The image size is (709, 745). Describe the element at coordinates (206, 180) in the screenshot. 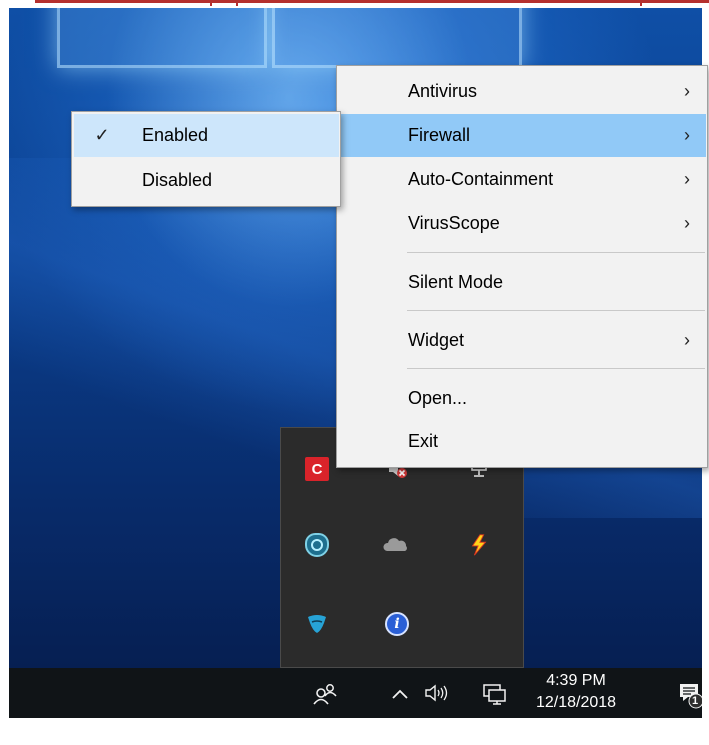

I see `submenu-item-disabled: Disabled` at that location.